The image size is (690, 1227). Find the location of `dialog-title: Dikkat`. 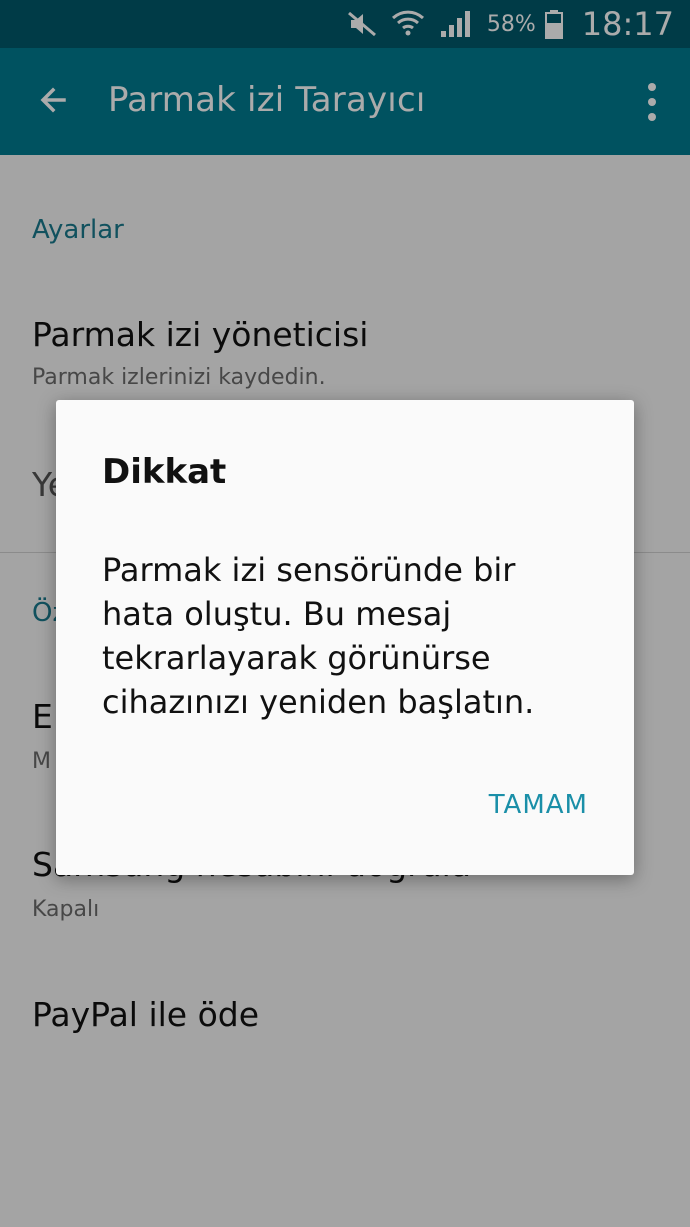

dialog-title: Dikkat is located at coordinates (164, 472).